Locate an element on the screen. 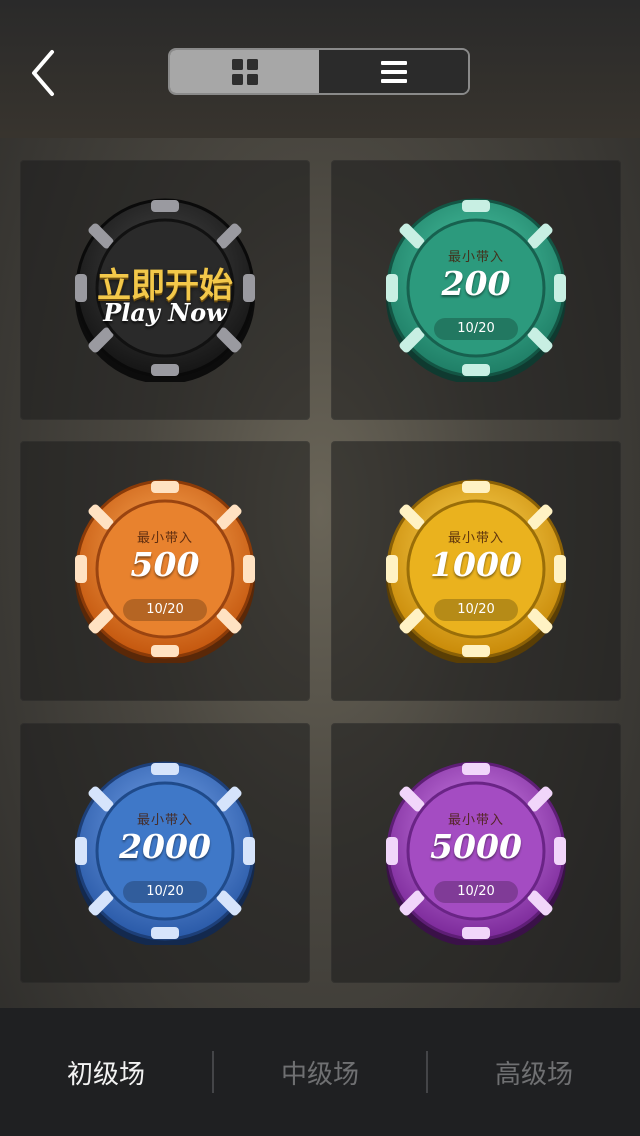  room-cell: 最小带入 2000 10/20 is located at coordinates (165, 853).